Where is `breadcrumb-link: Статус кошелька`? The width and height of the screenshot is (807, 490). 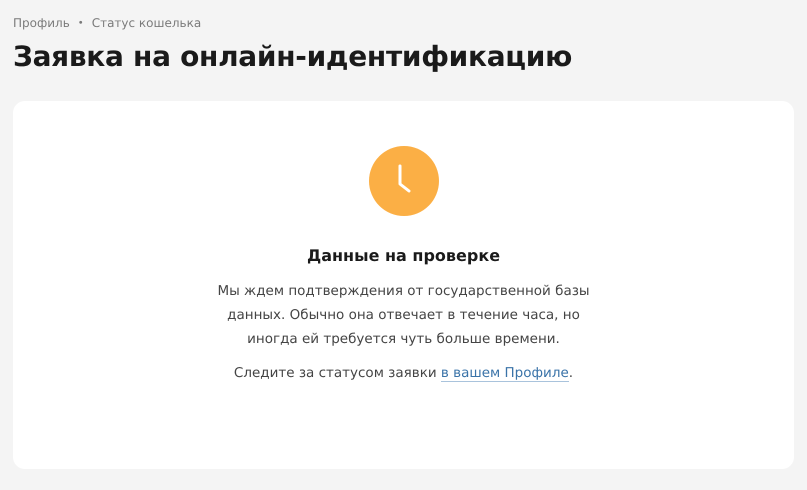 breadcrumb-link: Статус кошелька is located at coordinates (147, 23).